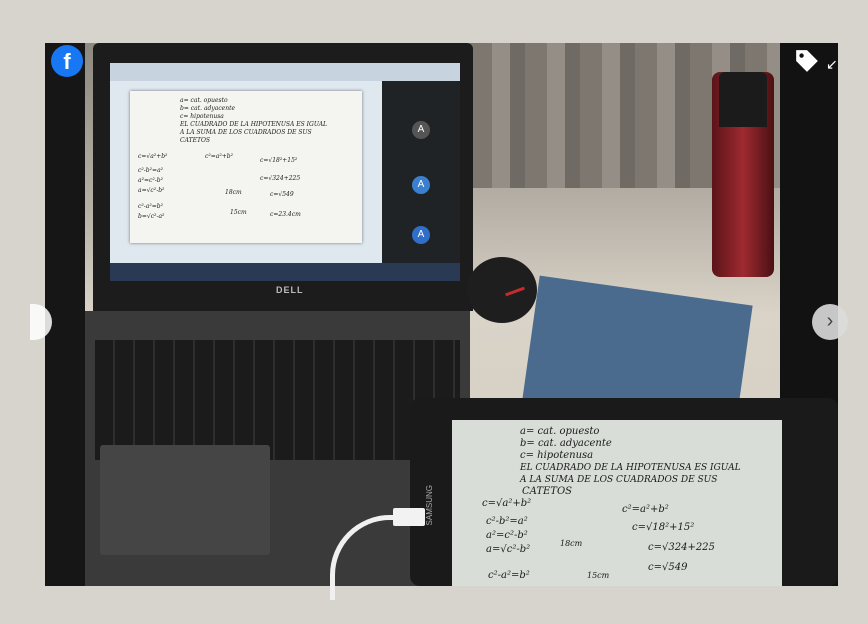 This screenshot has height=624, width=868. What do you see at coordinates (285, 272) in the screenshot?
I see `windows-taskbar` at bounding box center [285, 272].